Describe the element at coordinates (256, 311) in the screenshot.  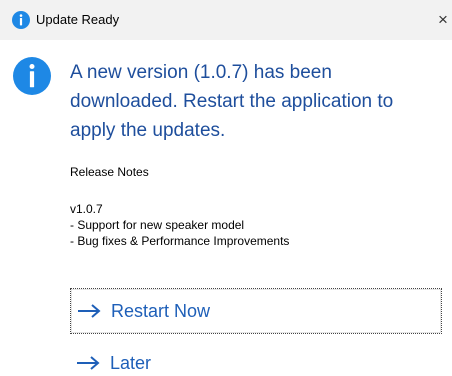
I see `restart-now-button: Restart Now` at that location.